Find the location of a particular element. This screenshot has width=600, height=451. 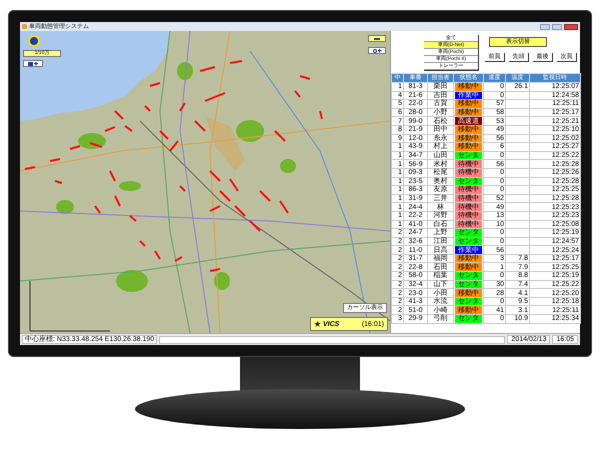

close-button is located at coordinates (571, 27).